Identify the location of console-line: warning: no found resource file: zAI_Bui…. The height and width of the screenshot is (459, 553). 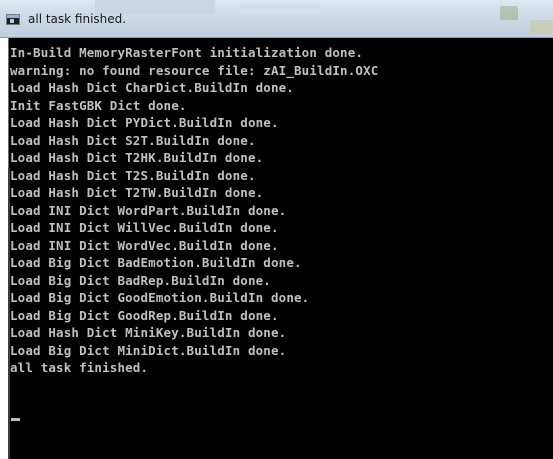
(194, 70).